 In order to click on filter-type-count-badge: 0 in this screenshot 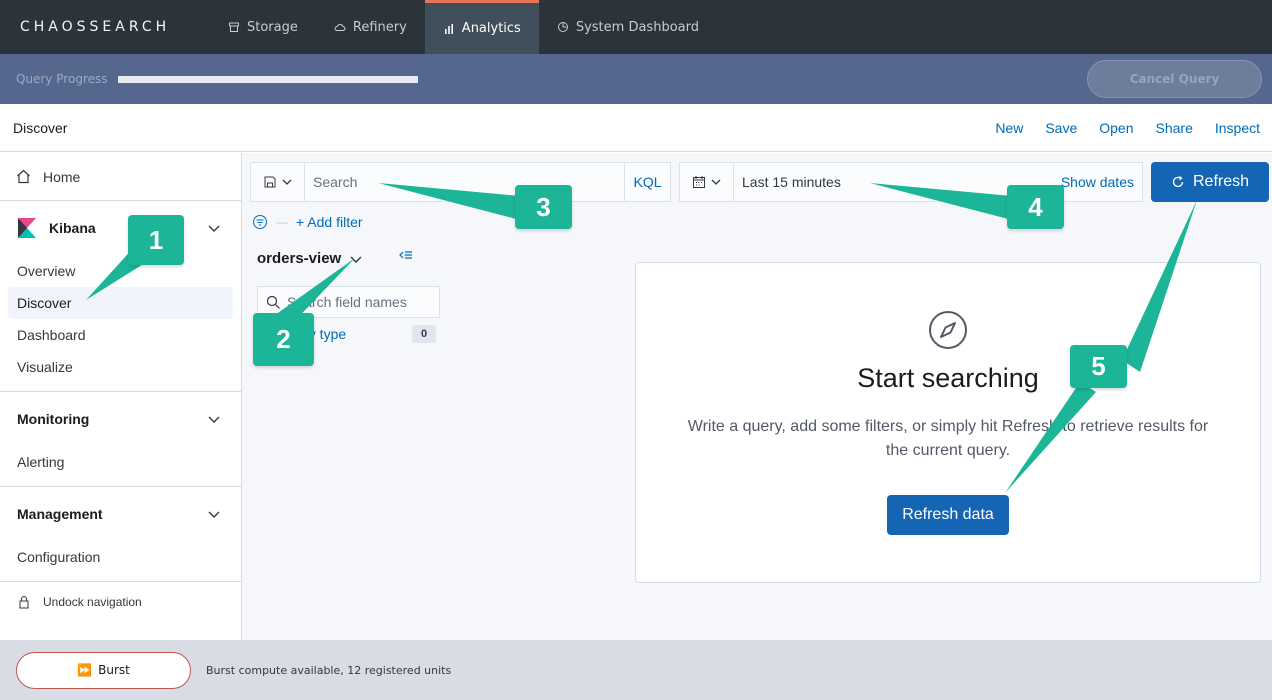, I will do `click(424, 334)`.